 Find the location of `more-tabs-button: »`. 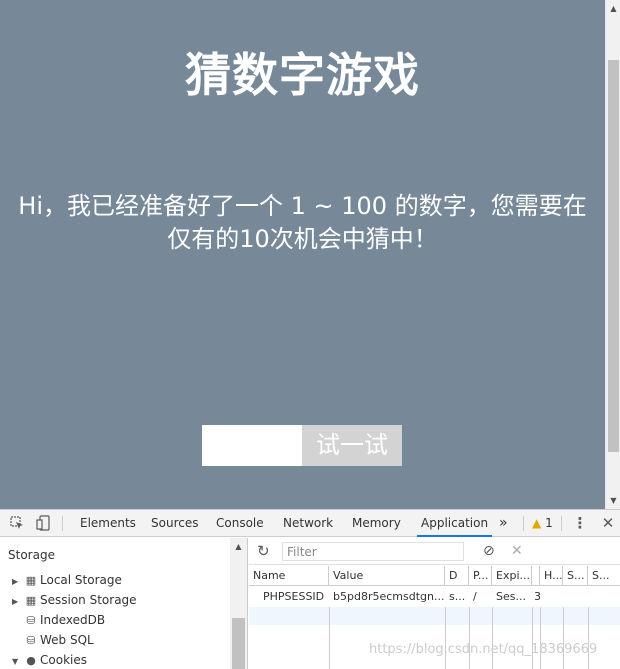

more-tabs-button: » is located at coordinates (503, 523).